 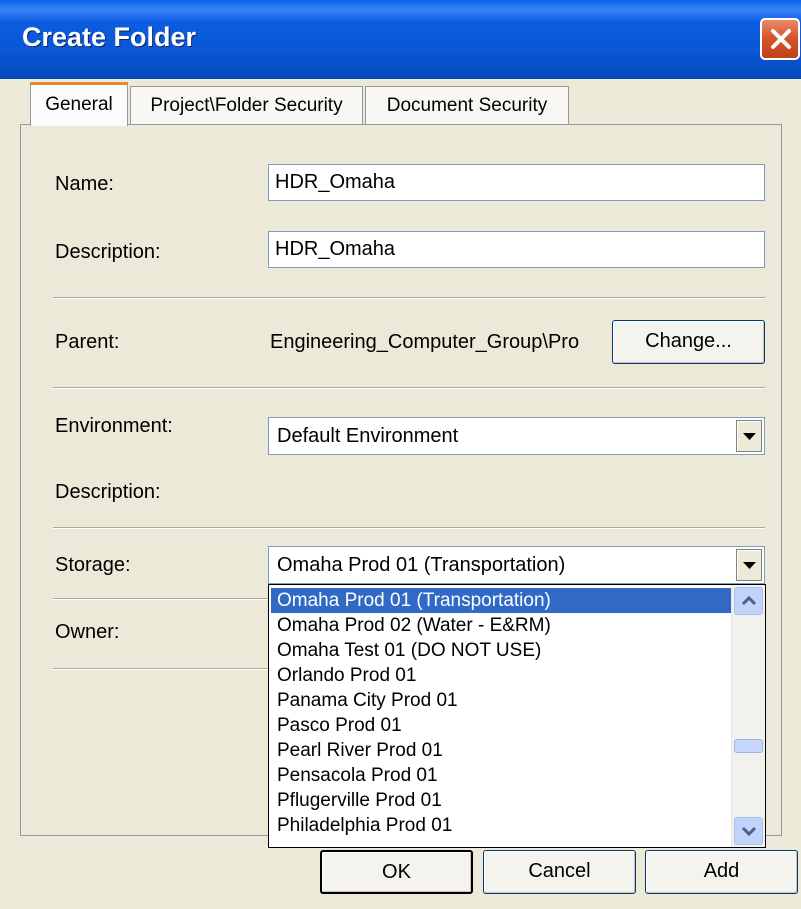 I want to click on environment-value: Default Environment, so click(x=368, y=436).